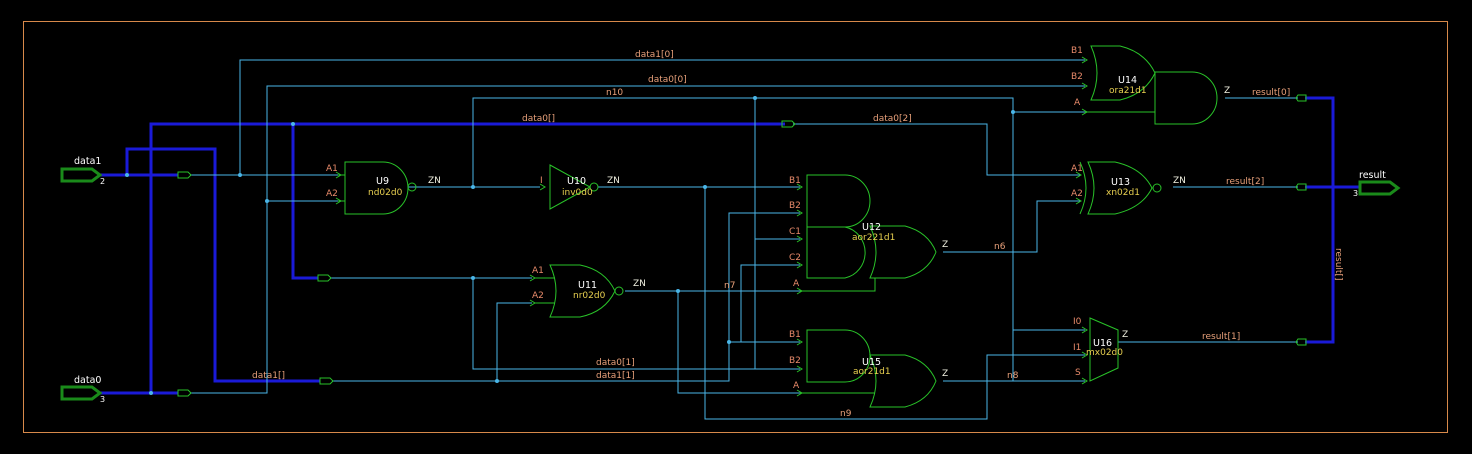  Describe the element at coordinates (1372, 175) in the screenshot. I see `port-result-label: result` at that location.